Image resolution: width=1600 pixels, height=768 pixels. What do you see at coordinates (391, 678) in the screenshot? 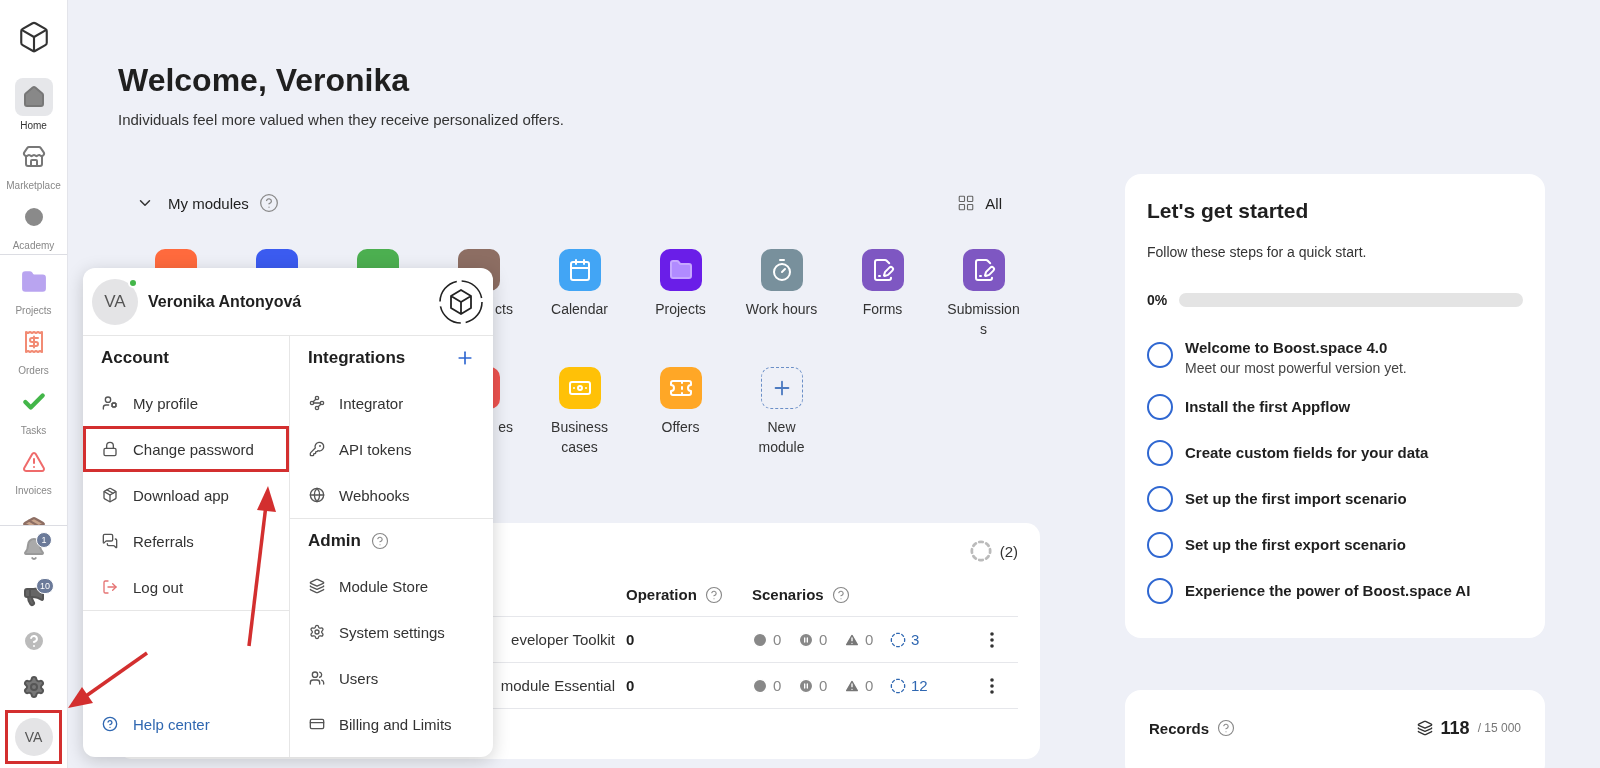
I see `menu-item: Users` at bounding box center [391, 678].